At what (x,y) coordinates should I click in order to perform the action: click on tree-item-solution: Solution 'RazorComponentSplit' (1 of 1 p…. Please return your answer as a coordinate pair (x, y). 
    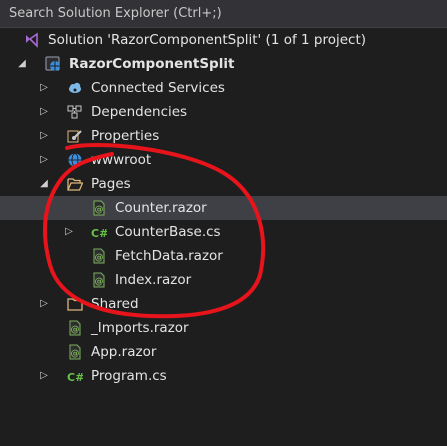
    Looking at the image, I should click on (223, 40).